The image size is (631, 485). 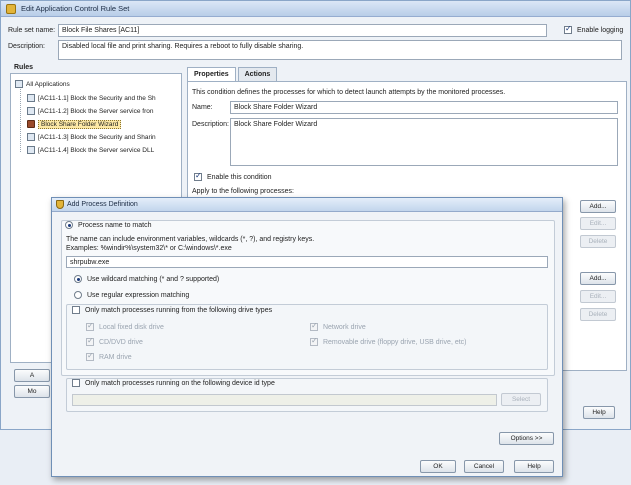 What do you see at coordinates (526, 438) in the screenshot?
I see `options-button: Options >>` at bounding box center [526, 438].